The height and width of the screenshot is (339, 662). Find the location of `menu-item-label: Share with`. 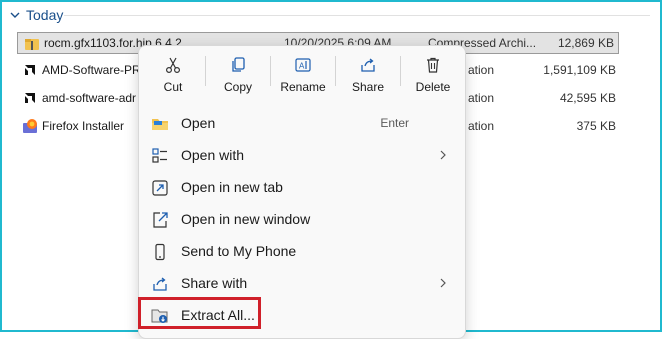

menu-item-label: Share with is located at coordinates (214, 283).